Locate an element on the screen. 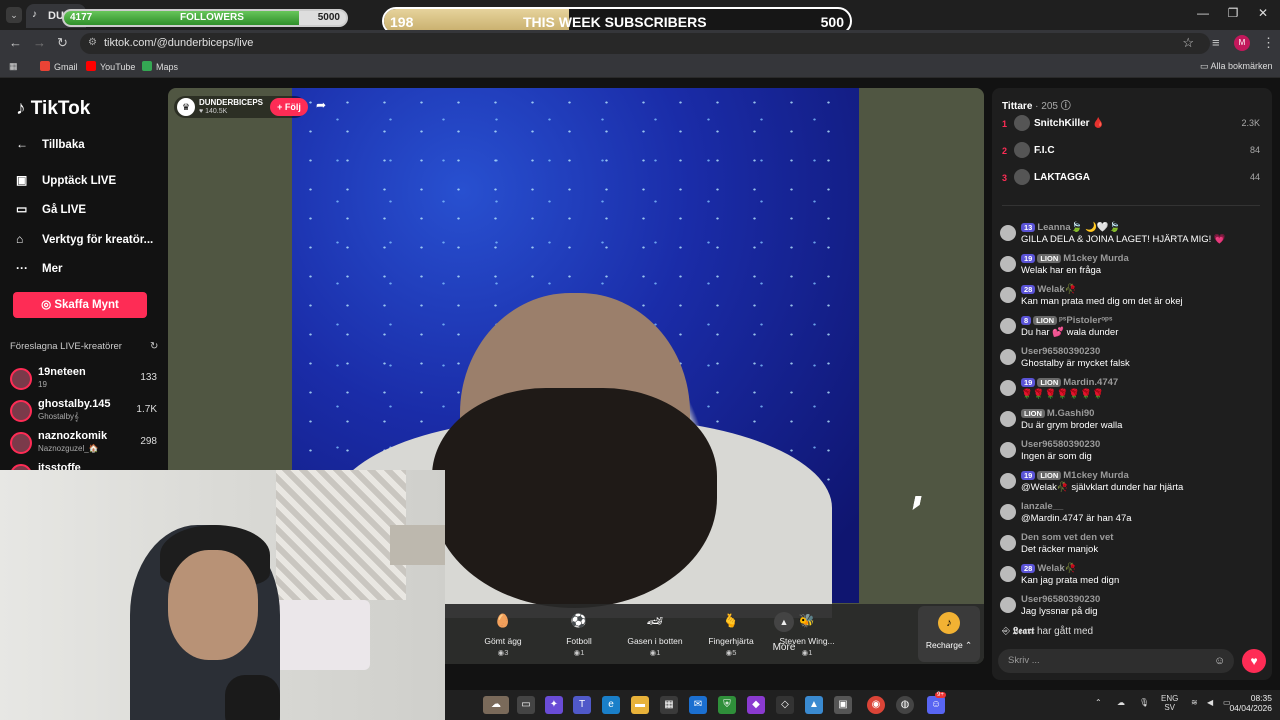 This screenshot has width=1280, height=720. gift-price: ◉5 is located at coordinates (731, 652).